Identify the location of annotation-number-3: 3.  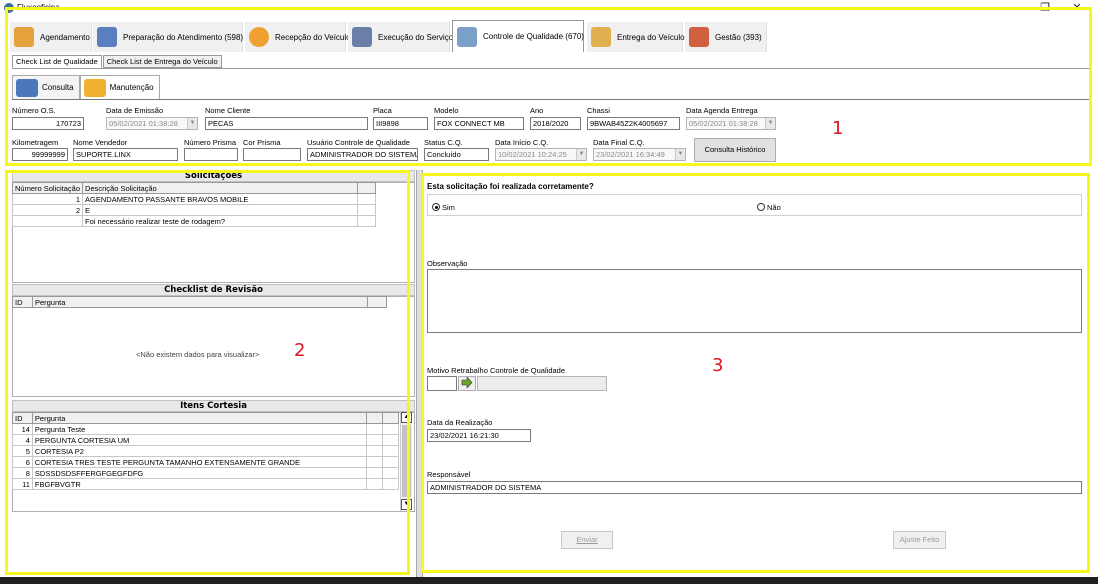
(718, 365).